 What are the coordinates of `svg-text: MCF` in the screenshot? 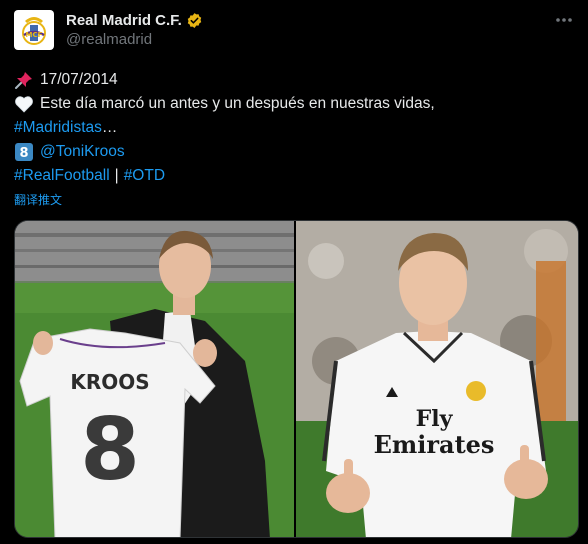 It's located at (34, 35).